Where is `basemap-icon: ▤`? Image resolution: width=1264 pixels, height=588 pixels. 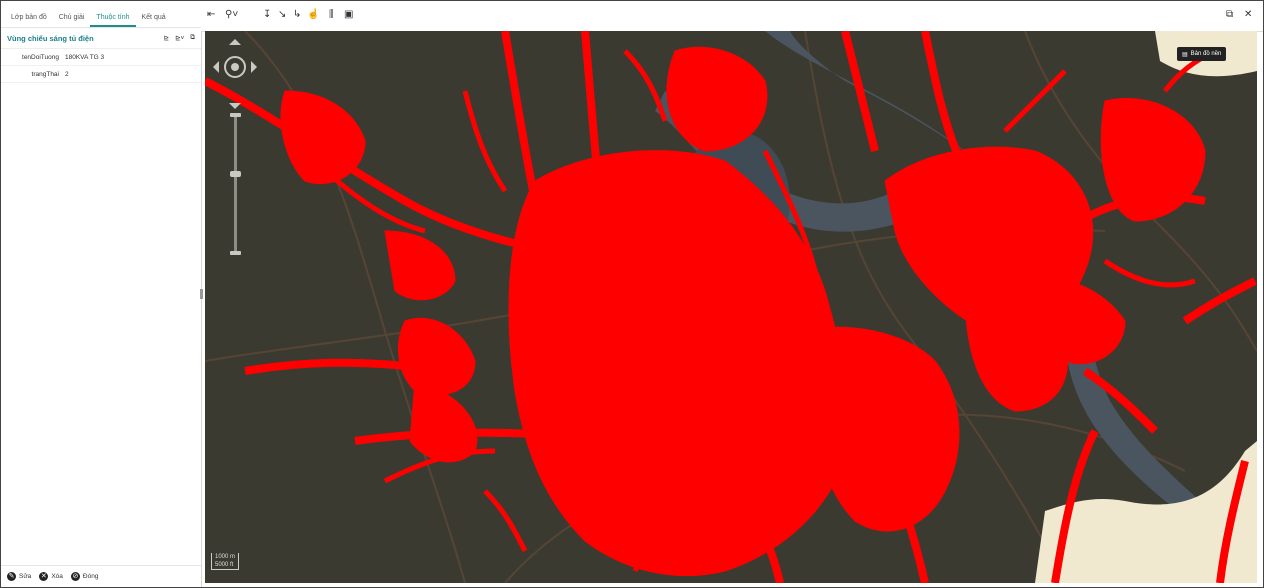
basemap-icon: ▤ is located at coordinates (1185, 54).